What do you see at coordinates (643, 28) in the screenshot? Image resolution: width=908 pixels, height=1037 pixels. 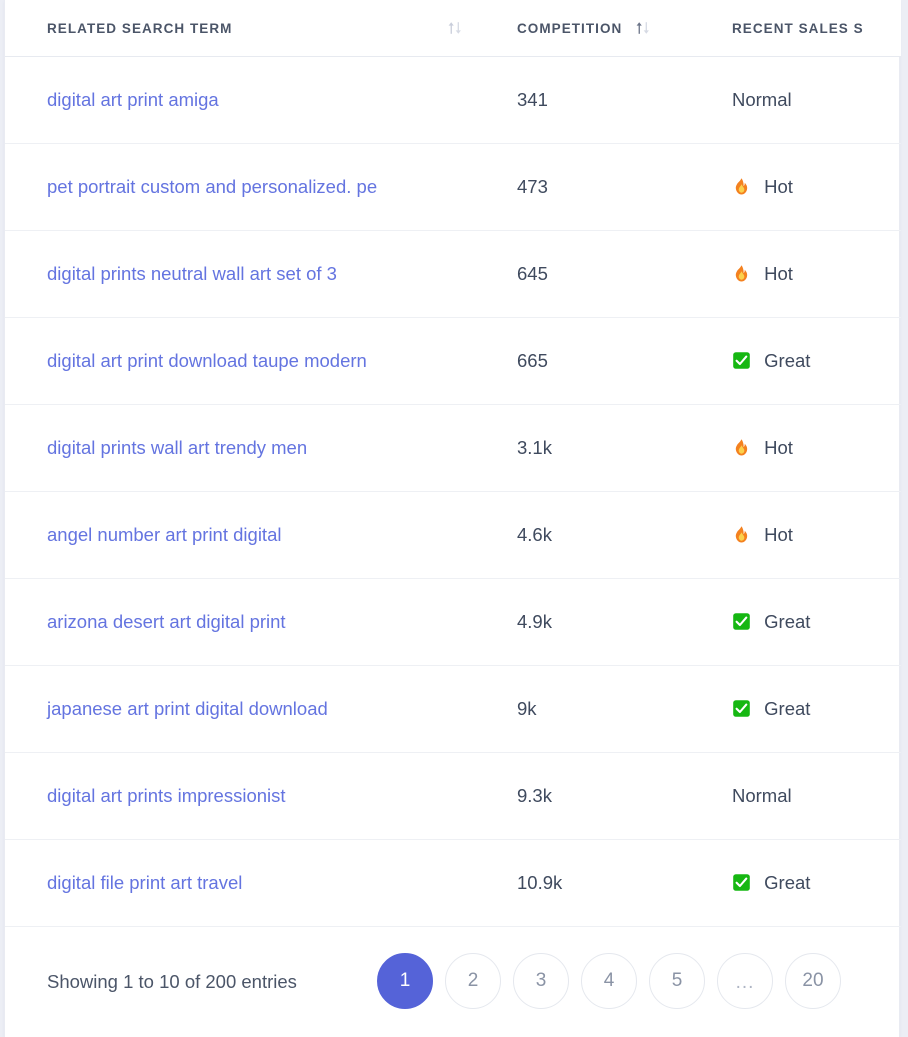 I see `sort-toggle-icon-competition` at bounding box center [643, 28].